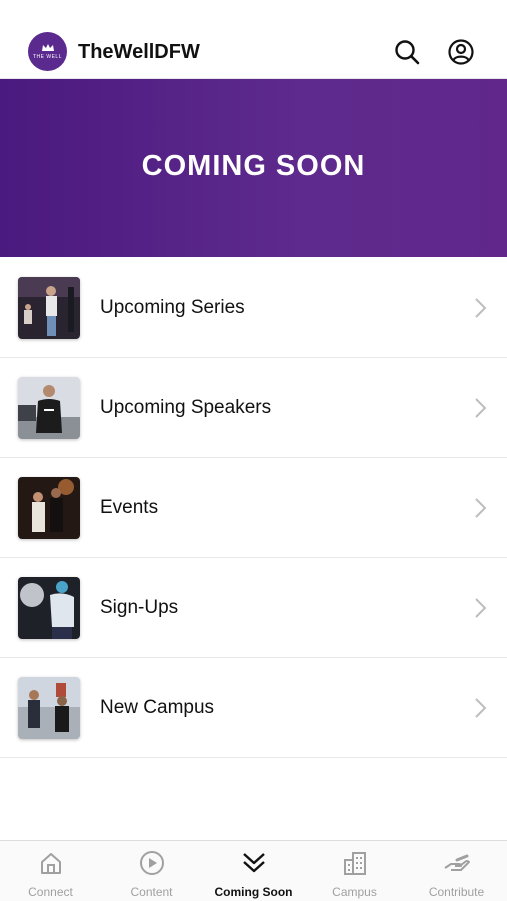 Image resolution: width=507 pixels, height=901 pixels. What do you see at coordinates (157, 707) in the screenshot?
I see `list-item-label: New Campus` at bounding box center [157, 707].